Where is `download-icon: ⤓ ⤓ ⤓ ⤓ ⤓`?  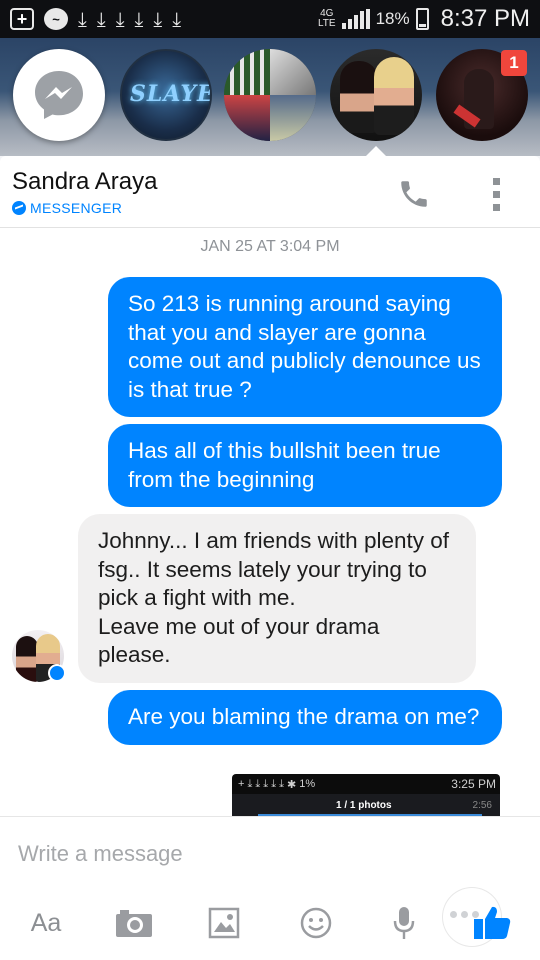
download-icon: ⤓ ⤓ ⤓ ⤓ ⤓ is located at coordinates (265, 783).